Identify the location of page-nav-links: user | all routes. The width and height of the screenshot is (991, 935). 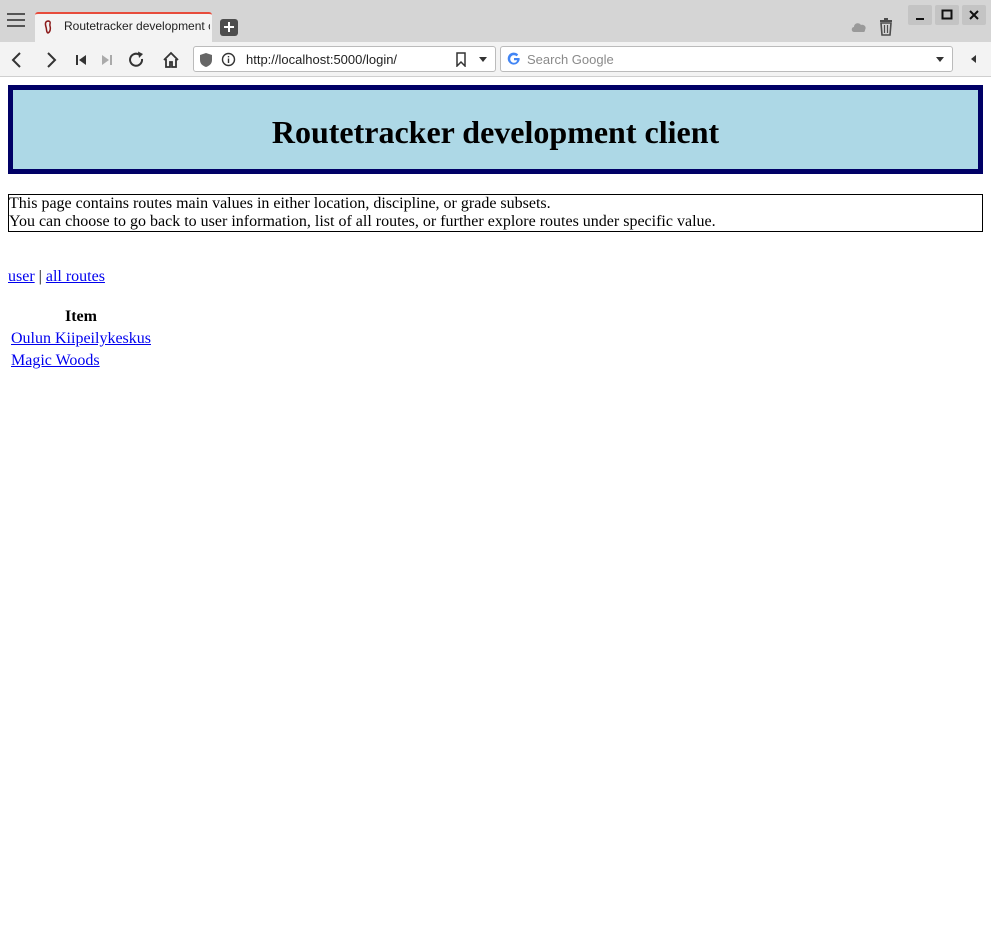
(56, 277).